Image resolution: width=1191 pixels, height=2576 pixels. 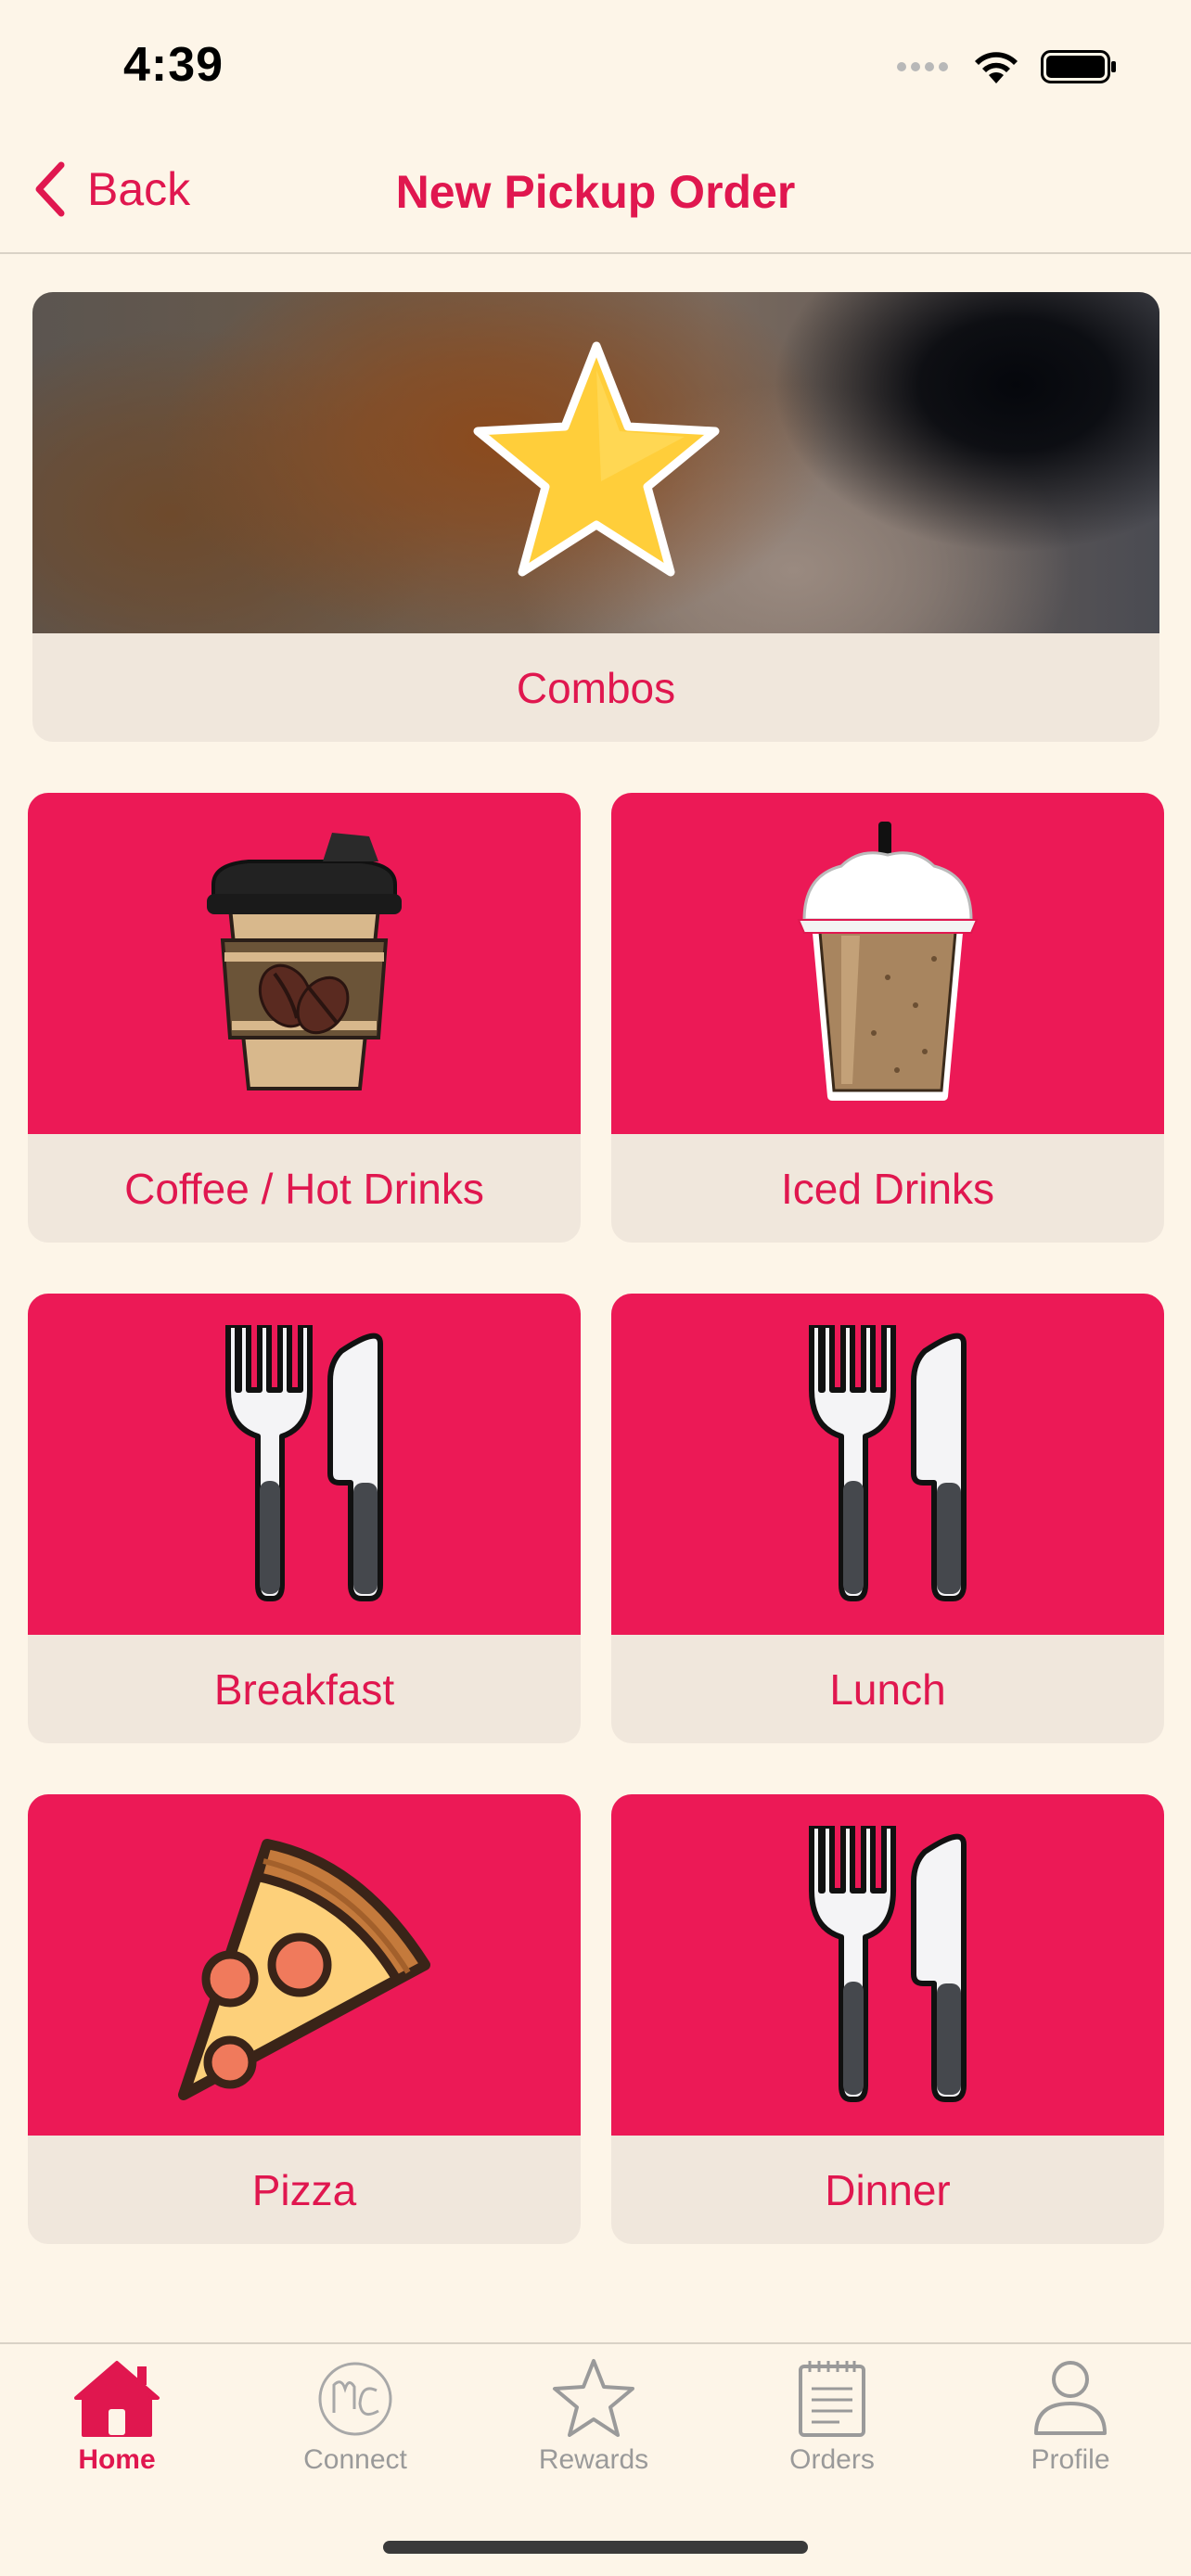 What do you see at coordinates (887, 1189) in the screenshot?
I see `category-label: Iced Drinks` at bounding box center [887, 1189].